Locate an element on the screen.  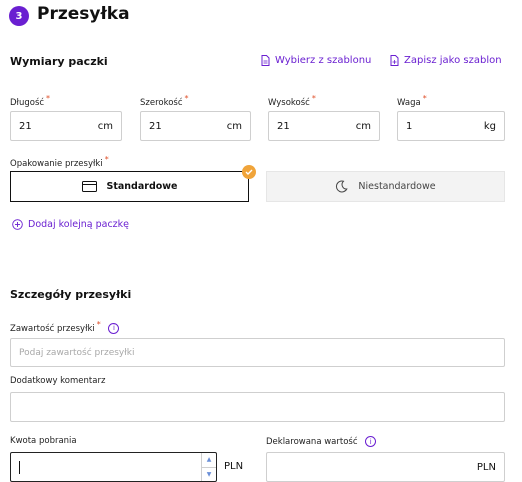
add-package-label: Dodaj kolejną paczkę is located at coordinates (79, 224).